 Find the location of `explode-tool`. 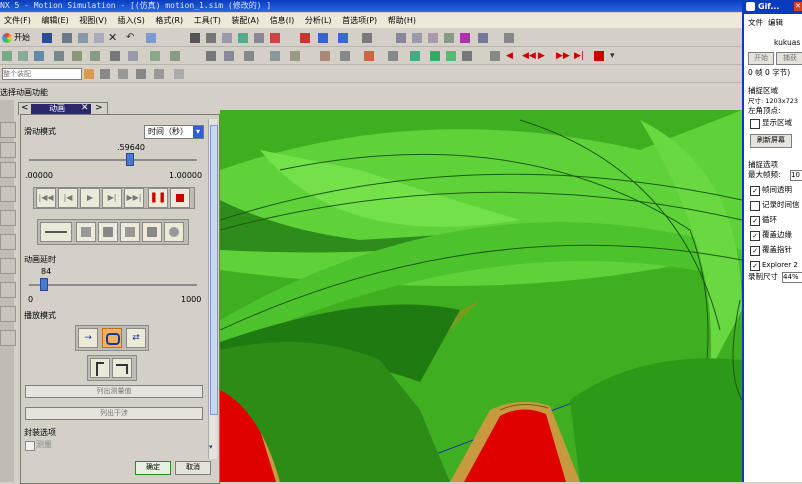

explode-tool is located at coordinates (108, 232).